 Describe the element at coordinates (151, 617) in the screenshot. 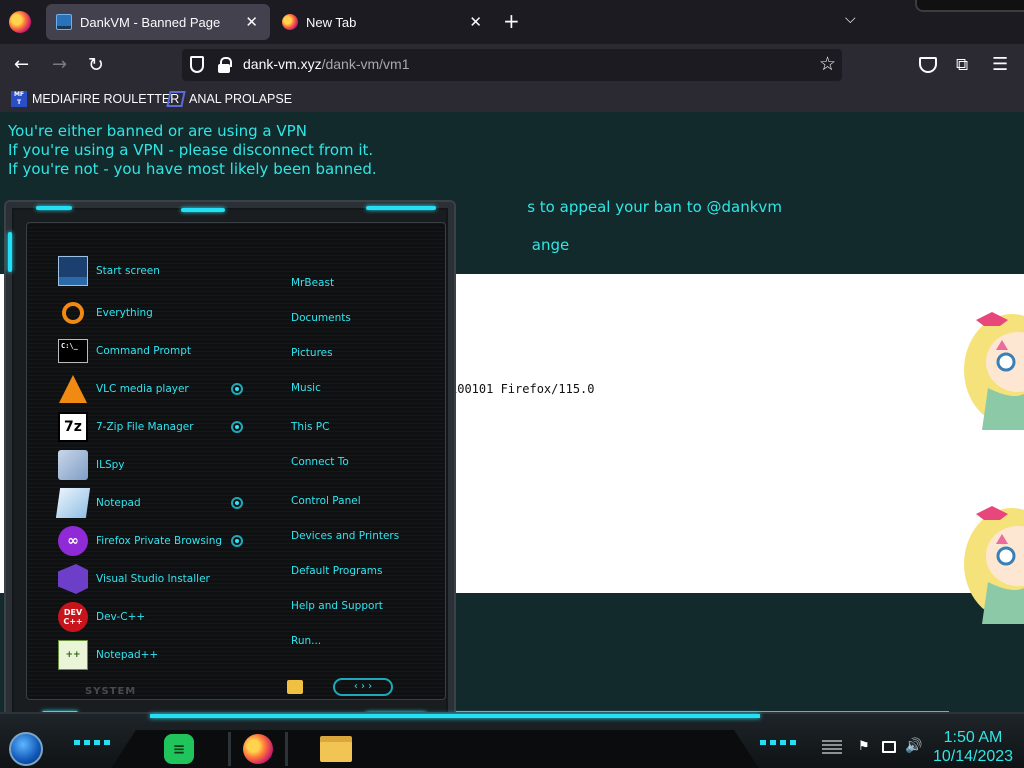

I see `program-devcpp: DEV C++ Dev-C++` at that location.